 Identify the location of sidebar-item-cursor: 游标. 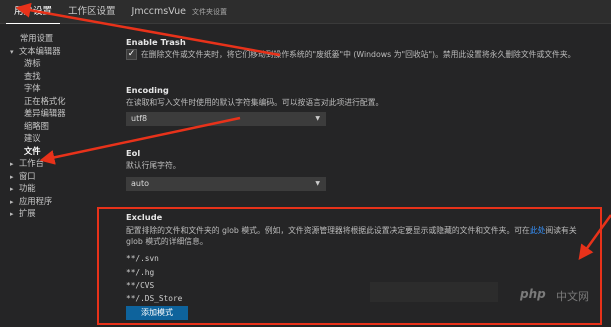
(56, 63).